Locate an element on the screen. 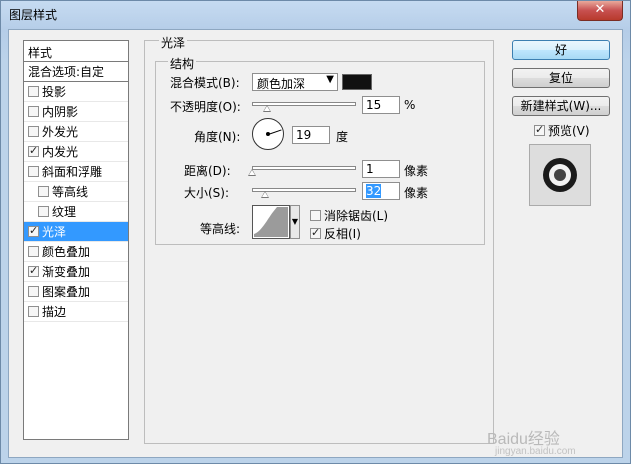 The height and width of the screenshot is (464, 631). opacity-unit: % is located at coordinates (410, 105).